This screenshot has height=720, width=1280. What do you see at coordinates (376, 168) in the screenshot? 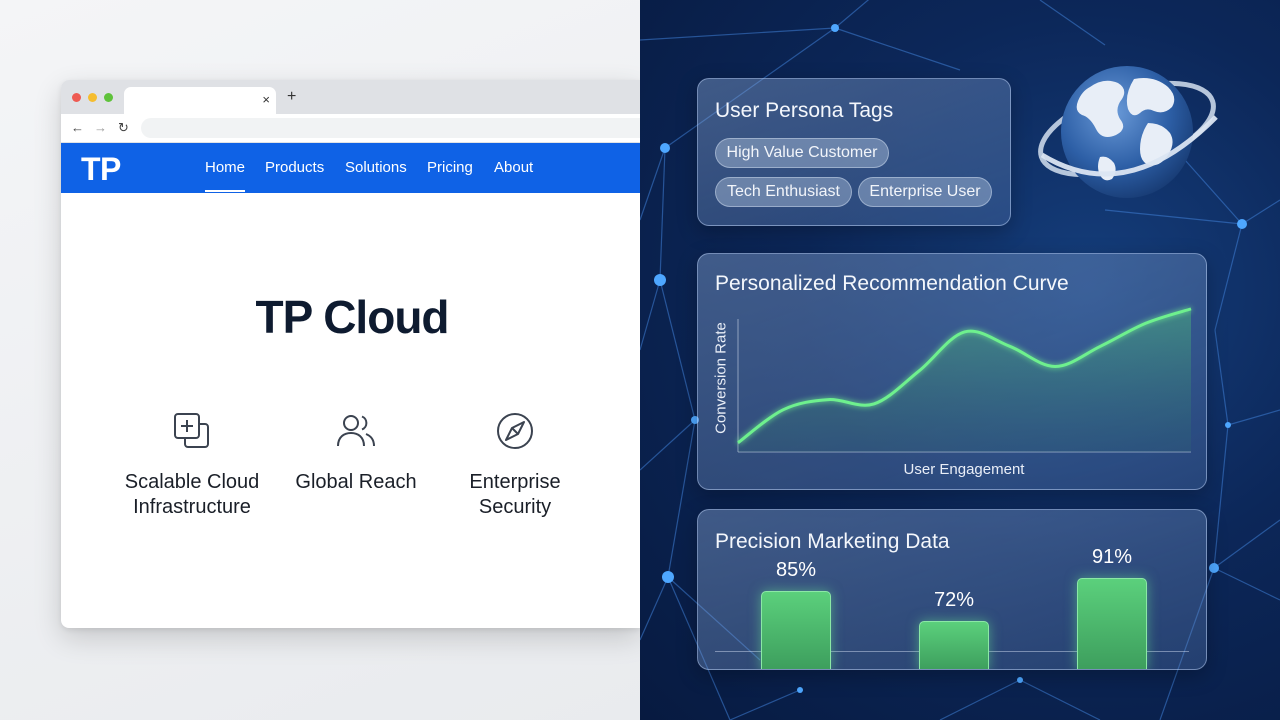
I see `nav-solutions: Solutions` at bounding box center [376, 168].